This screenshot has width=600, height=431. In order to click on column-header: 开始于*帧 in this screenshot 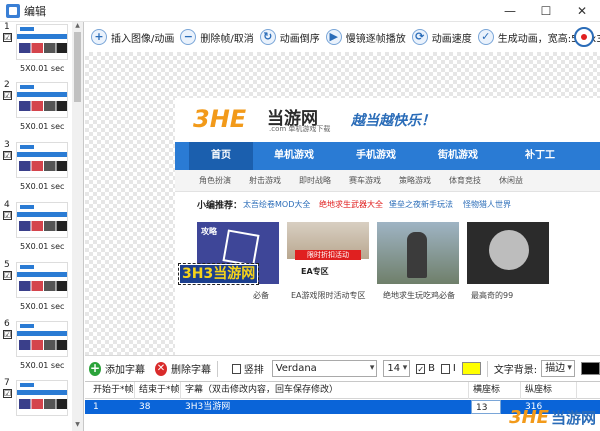, I will do `click(112, 390)`.